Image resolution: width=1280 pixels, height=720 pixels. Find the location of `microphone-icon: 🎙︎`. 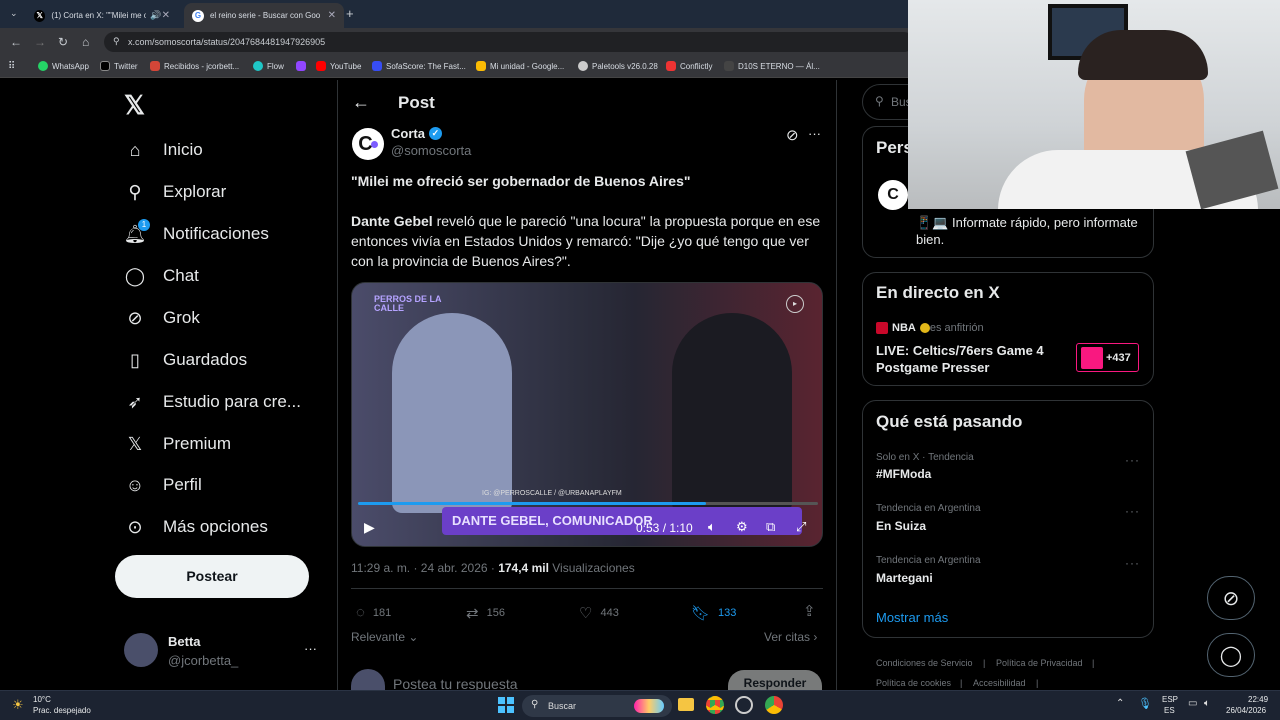

microphone-icon: 🎙︎ is located at coordinates (1145, 703).